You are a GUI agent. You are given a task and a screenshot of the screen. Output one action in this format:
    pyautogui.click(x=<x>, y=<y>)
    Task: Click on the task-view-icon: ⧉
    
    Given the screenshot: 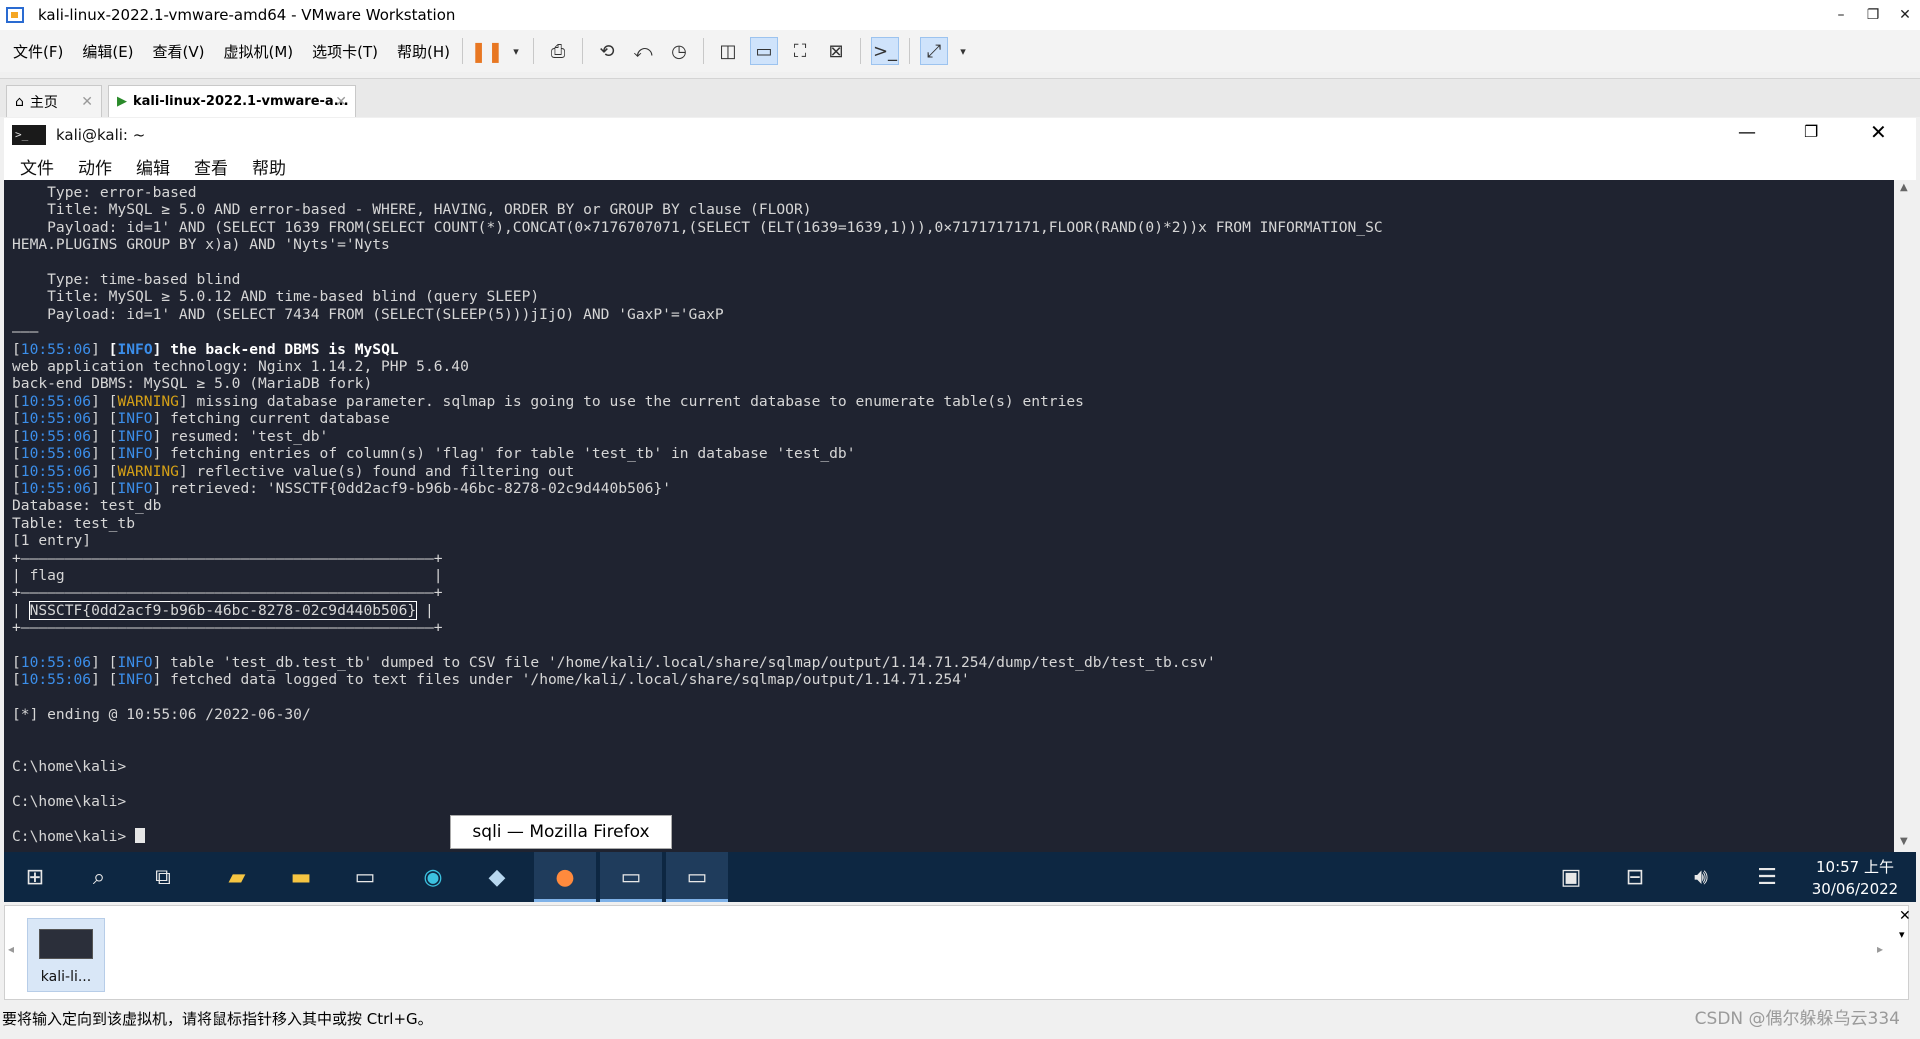 What is the action you would take?
    pyautogui.click(x=163, y=877)
    